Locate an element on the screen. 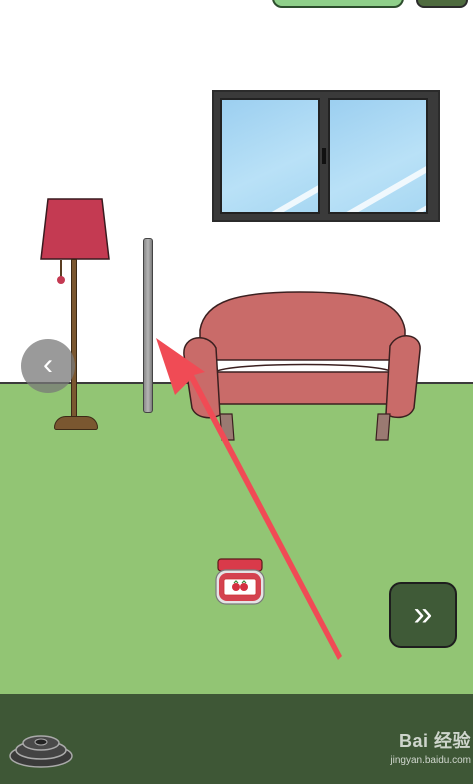  next-button: » is located at coordinates (423, 615).